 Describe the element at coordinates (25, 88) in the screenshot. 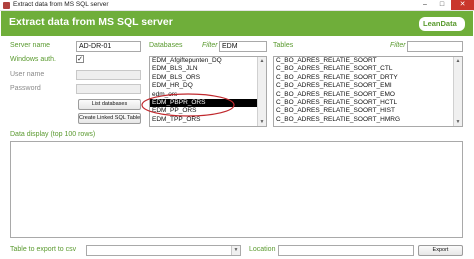

I see `password-label: Password` at that location.